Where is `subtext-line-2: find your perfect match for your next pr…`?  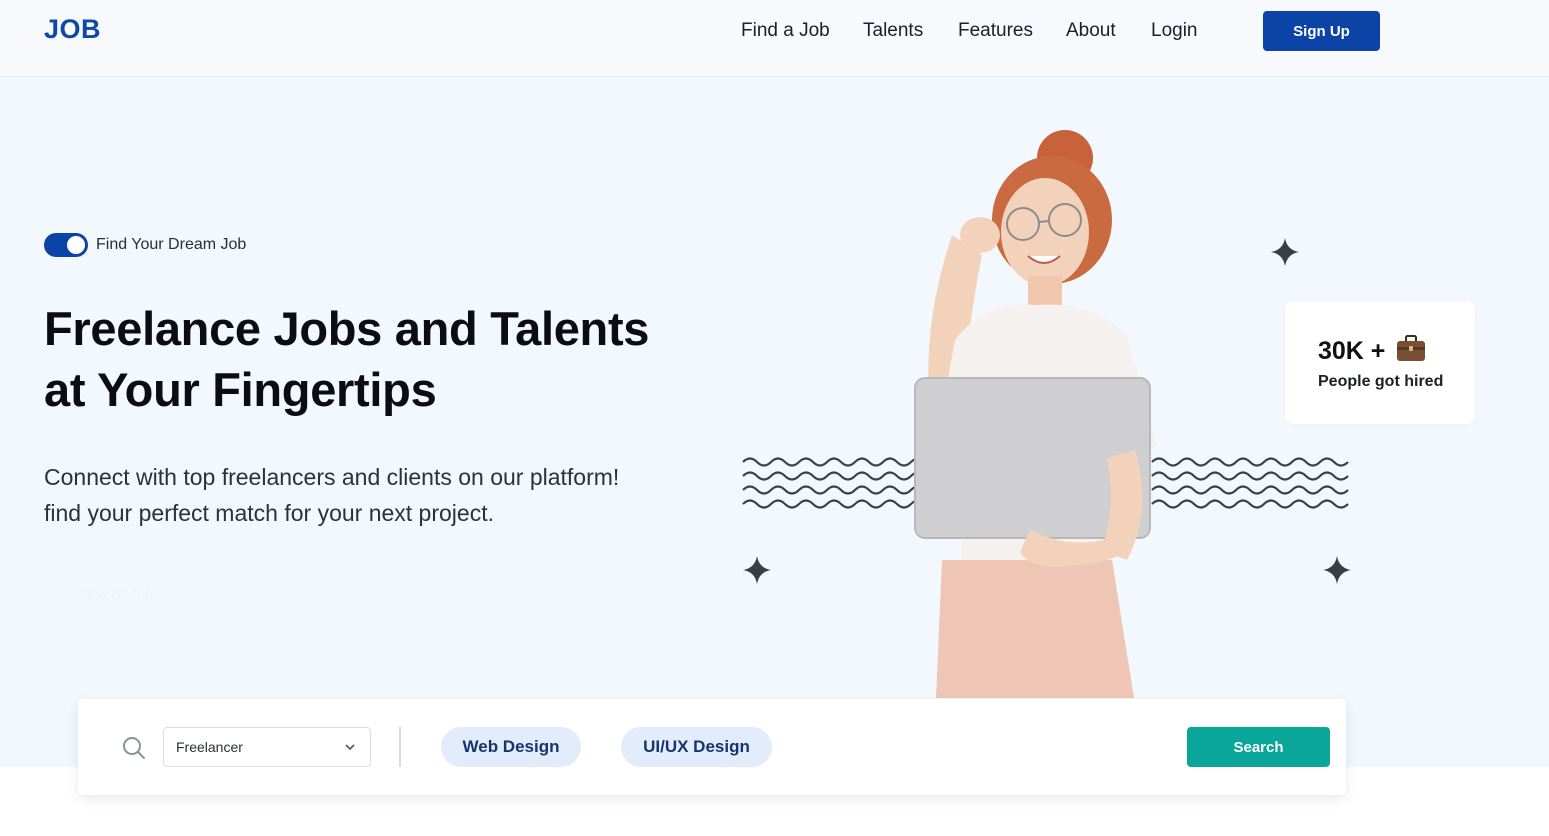 subtext-line-2: find your perfect match for your next pr… is located at coordinates (269, 513).